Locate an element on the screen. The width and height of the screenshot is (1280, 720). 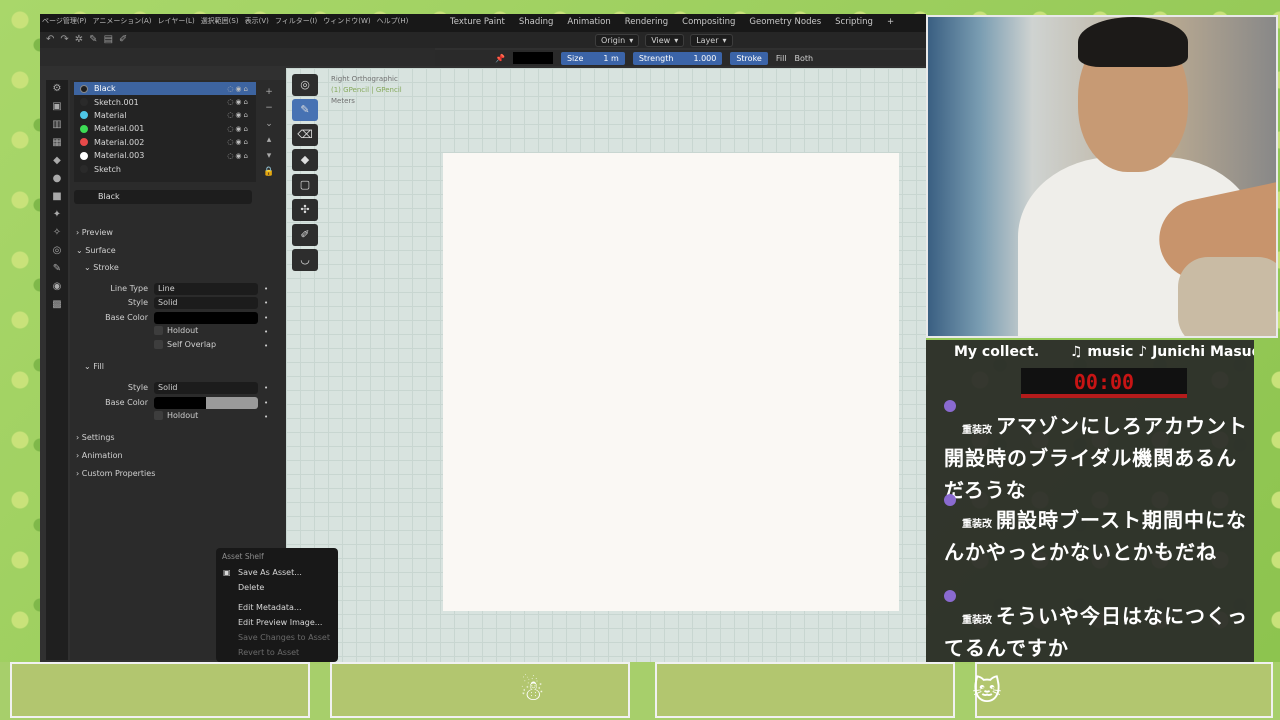
physics-icon: ◎ is located at coordinates (57, 251).